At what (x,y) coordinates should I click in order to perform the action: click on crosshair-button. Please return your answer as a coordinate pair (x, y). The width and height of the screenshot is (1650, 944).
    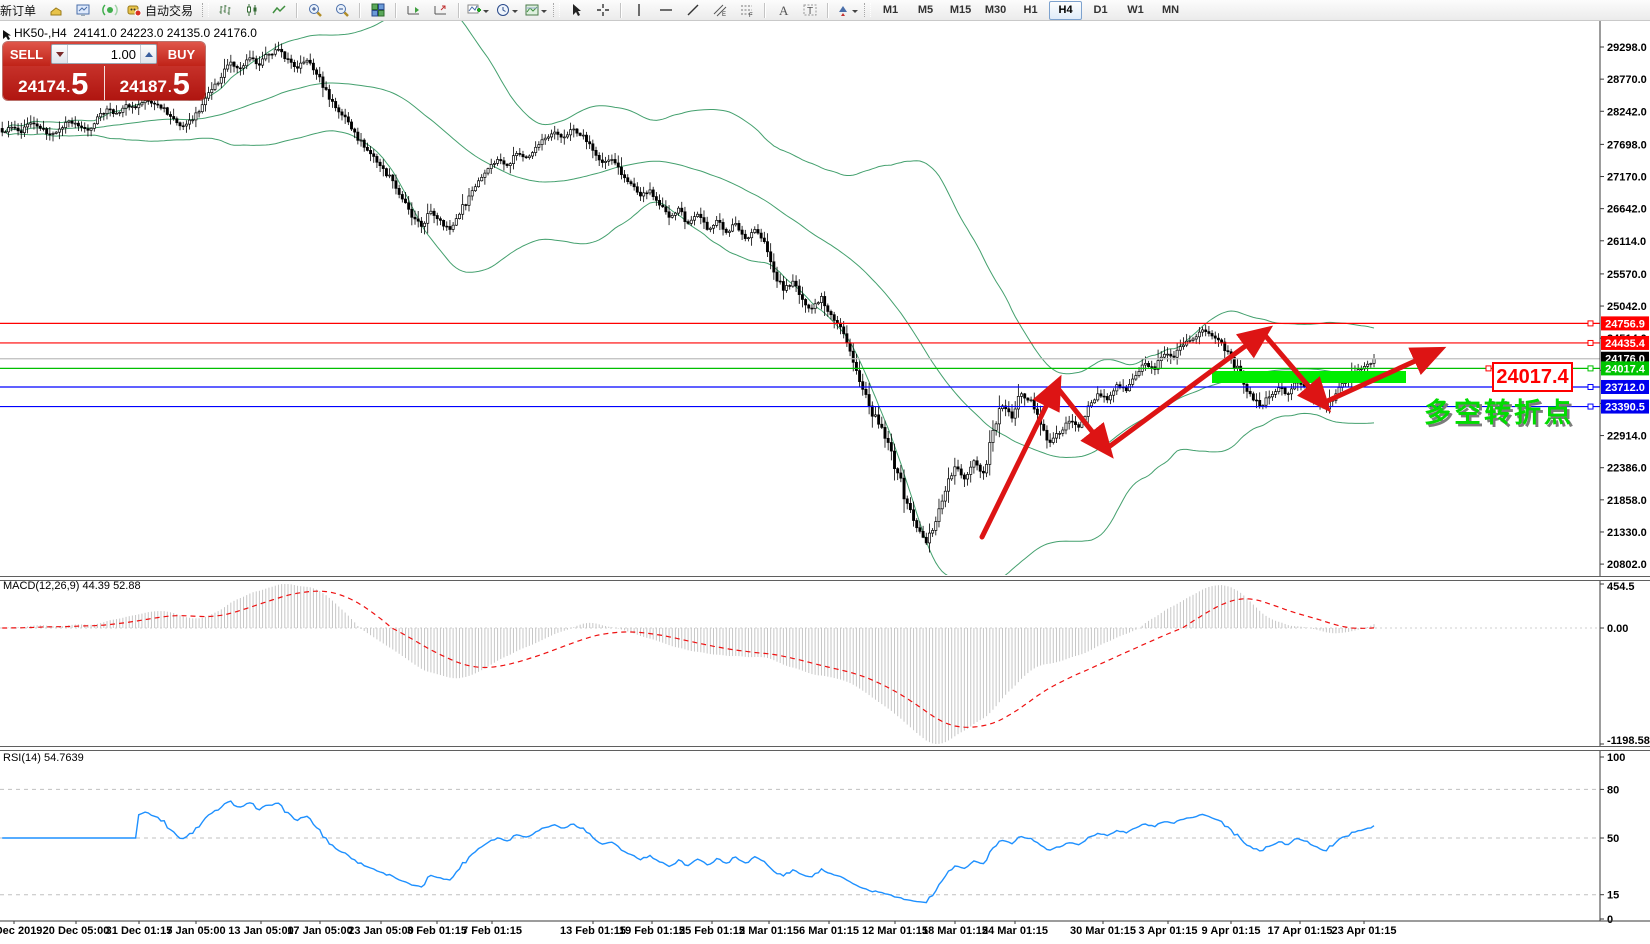
    Looking at the image, I should click on (602, 10).